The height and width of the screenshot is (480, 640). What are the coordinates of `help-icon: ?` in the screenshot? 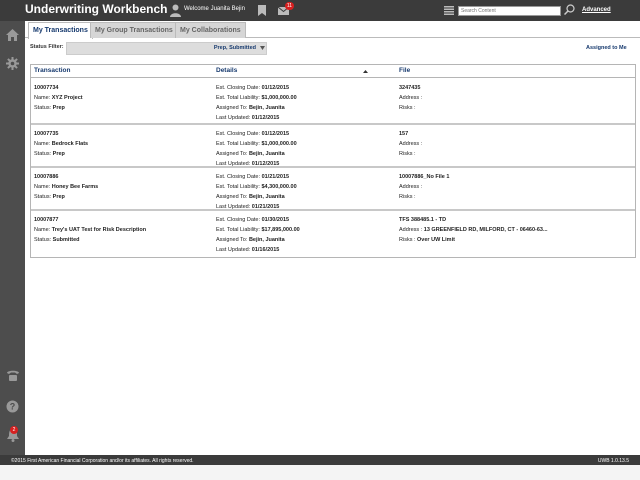 It's located at (12, 406).